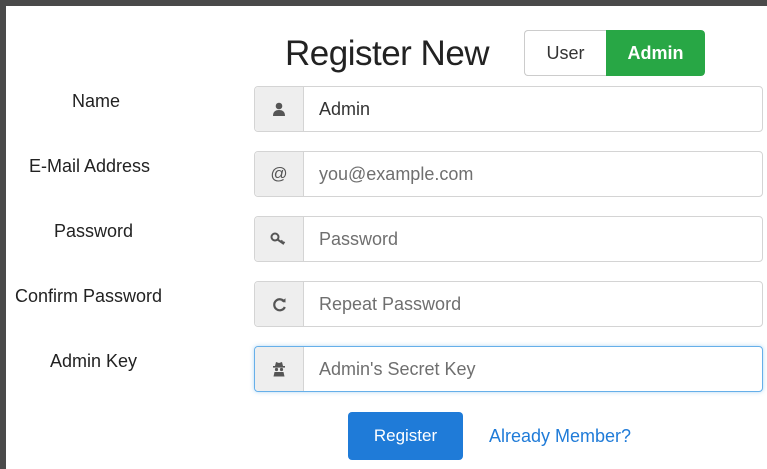  I want to click on key-icon, so click(279, 239).